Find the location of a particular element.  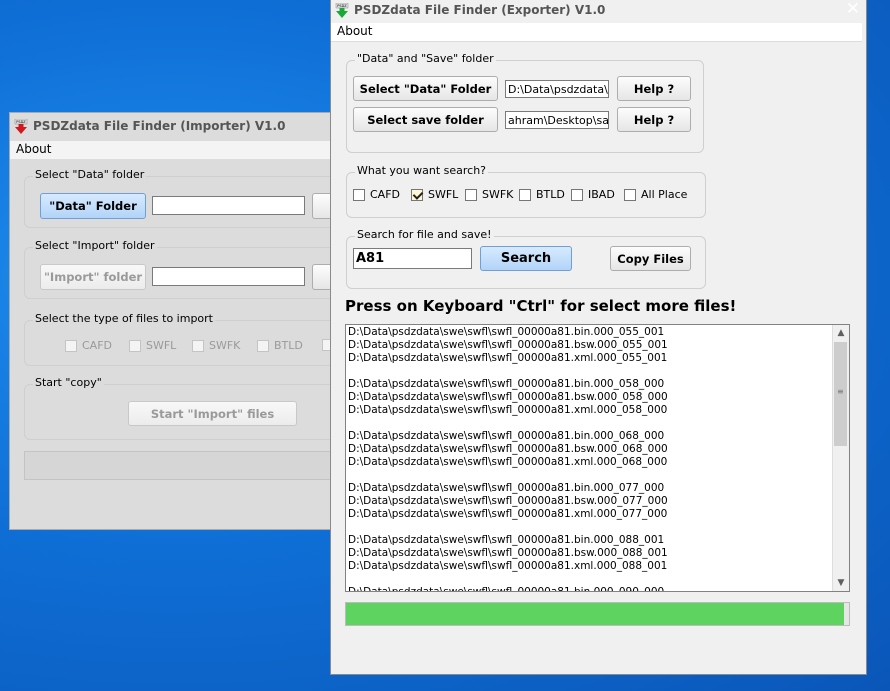

data-path-field: D:\Data\psdzdata\sw is located at coordinates (557, 89).